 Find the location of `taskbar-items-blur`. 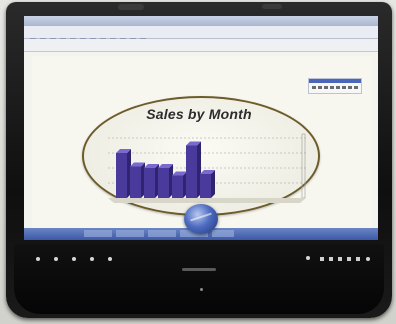

taskbar-items-blur is located at coordinates (159, 233).